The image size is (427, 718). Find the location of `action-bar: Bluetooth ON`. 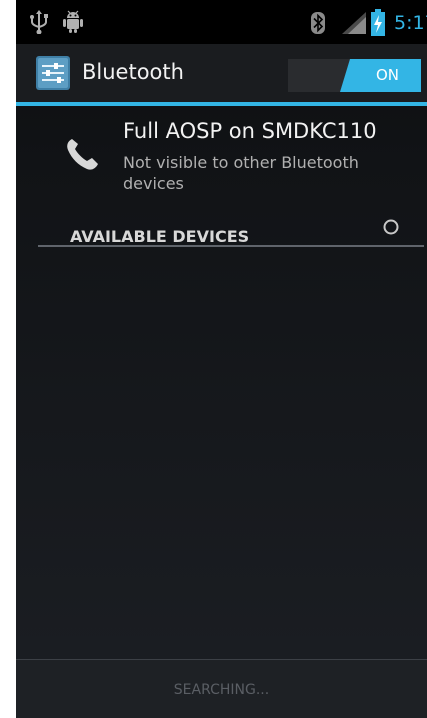

action-bar: Bluetooth ON is located at coordinates (221, 73).